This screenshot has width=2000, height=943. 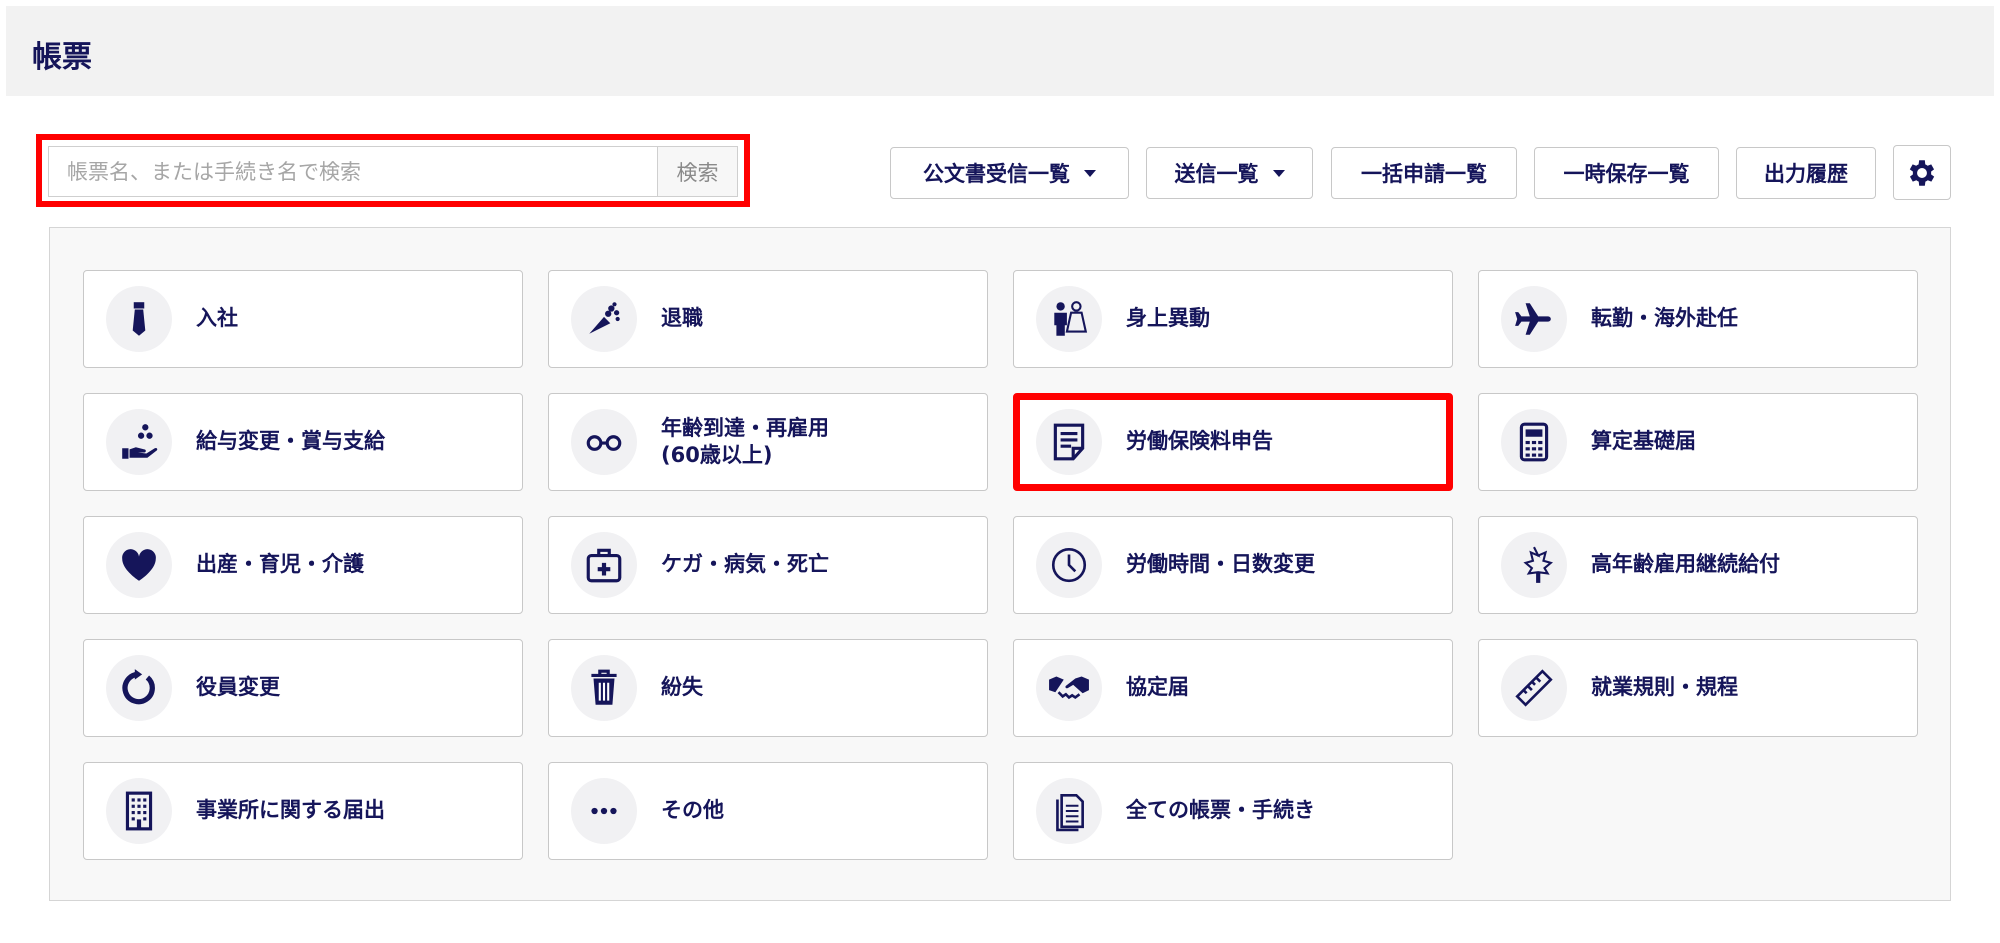 What do you see at coordinates (139, 811) in the screenshot?
I see `building-icon` at bounding box center [139, 811].